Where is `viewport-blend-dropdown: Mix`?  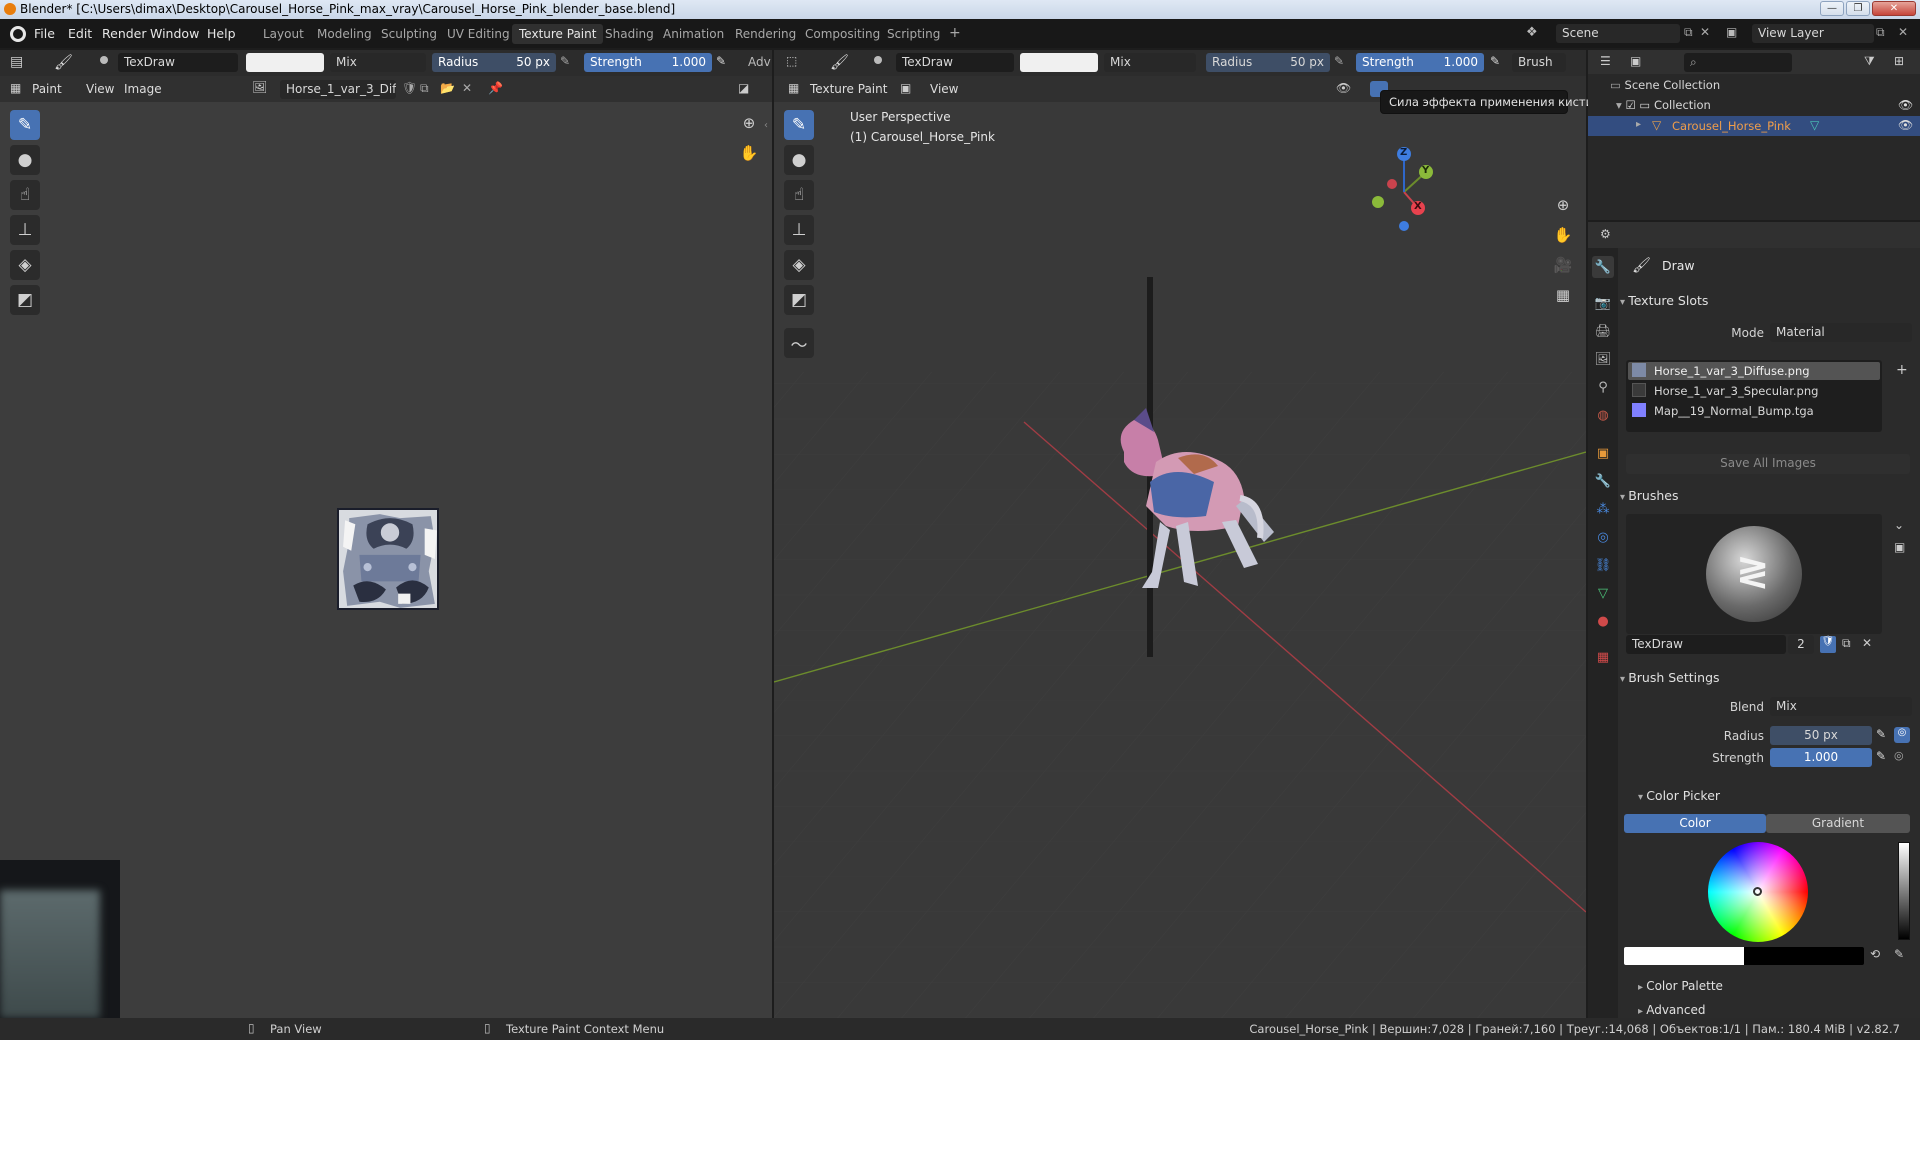
viewport-blend-dropdown: Mix is located at coordinates (1150, 62).